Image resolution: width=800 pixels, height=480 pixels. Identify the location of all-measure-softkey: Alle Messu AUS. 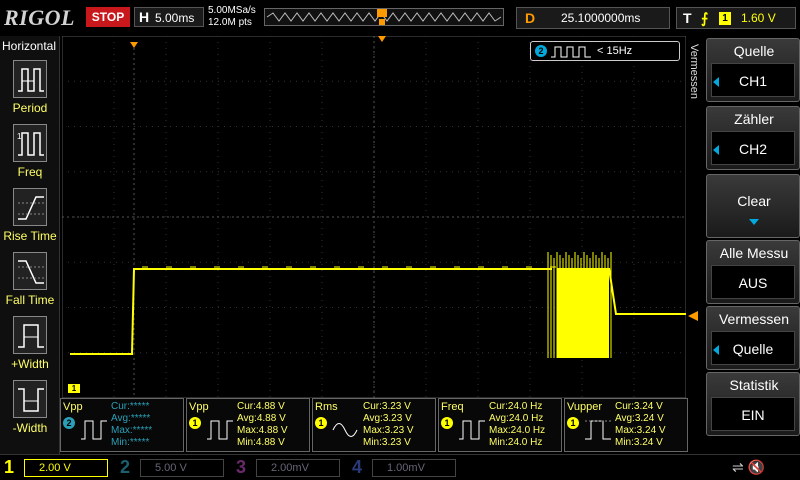
(753, 272).